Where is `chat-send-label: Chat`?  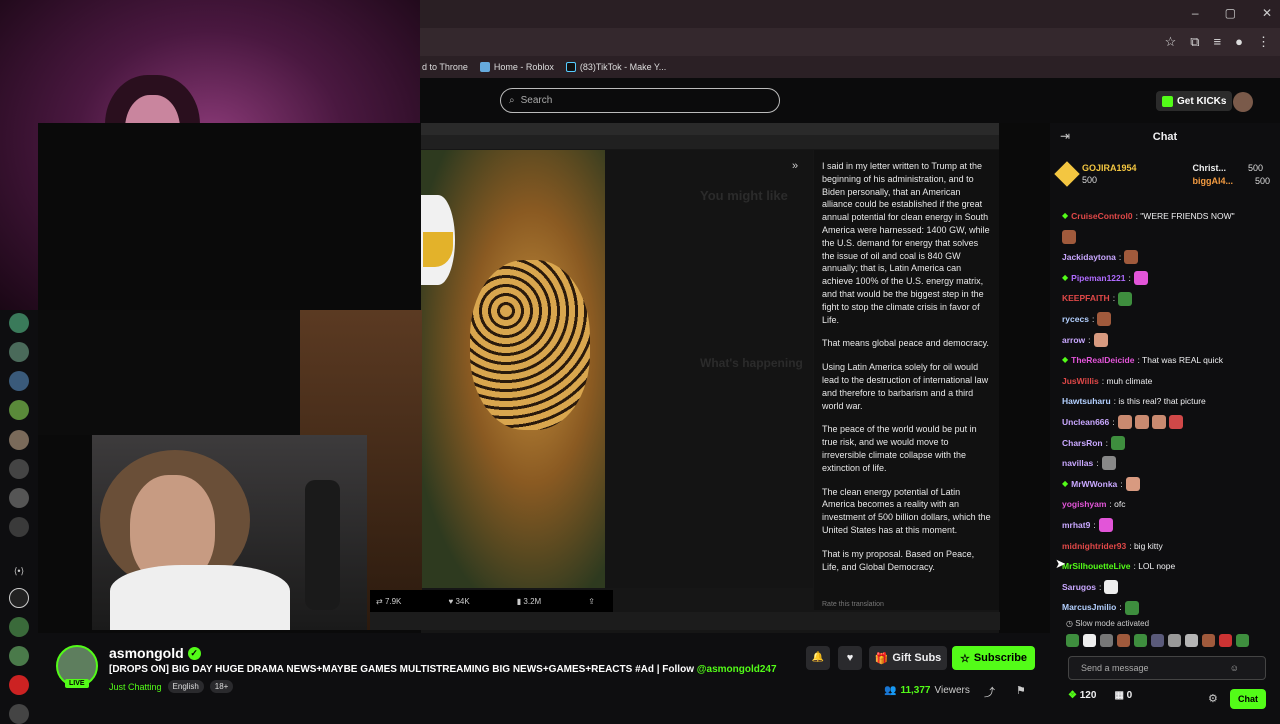
chat-send-label: Chat is located at coordinates (1248, 699).